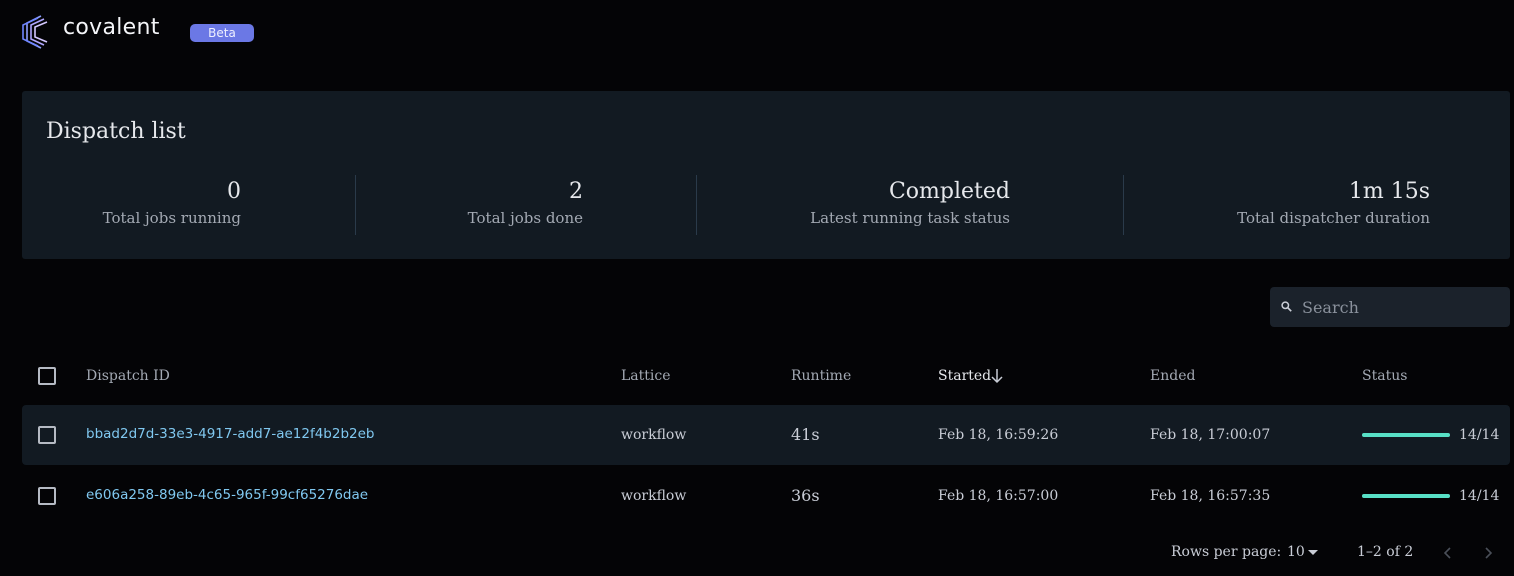  Describe the element at coordinates (805, 434) in the screenshot. I see `runtime-cell: 41s` at that location.